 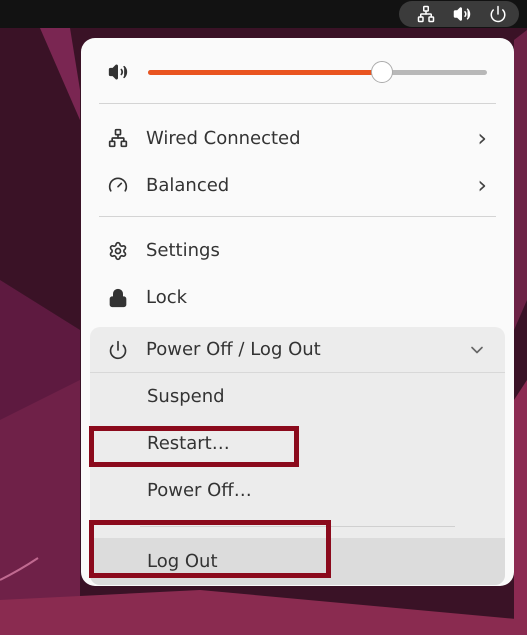 I want to click on lock-icon, so click(x=118, y=298).